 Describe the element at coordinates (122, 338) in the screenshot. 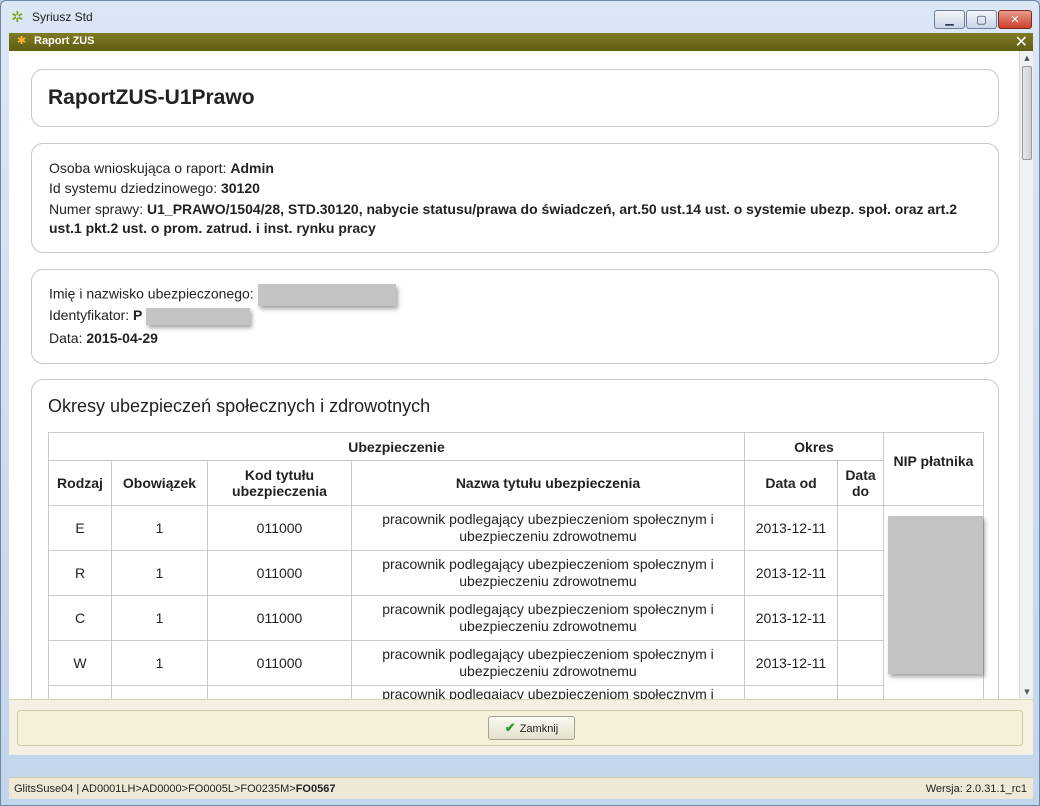

I see `date-value: 2015-04-29` at that location.